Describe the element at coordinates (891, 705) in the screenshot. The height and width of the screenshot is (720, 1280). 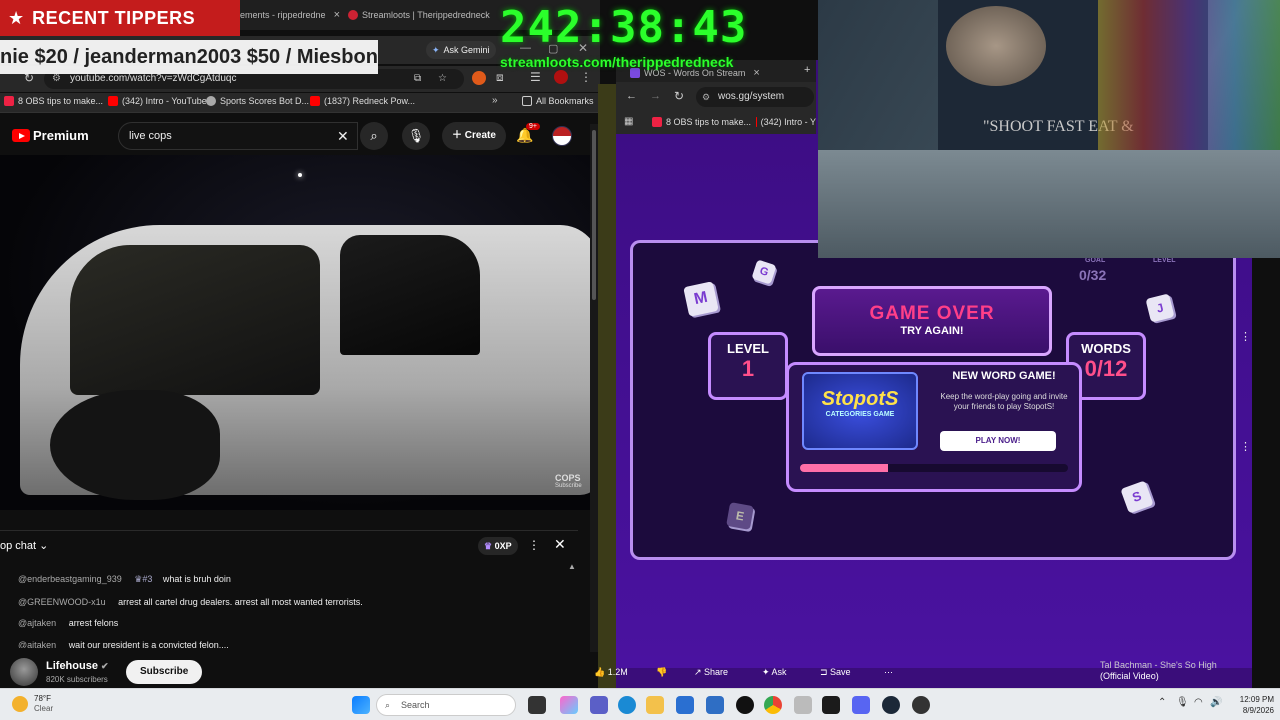
I see `steam-icon` at that location.